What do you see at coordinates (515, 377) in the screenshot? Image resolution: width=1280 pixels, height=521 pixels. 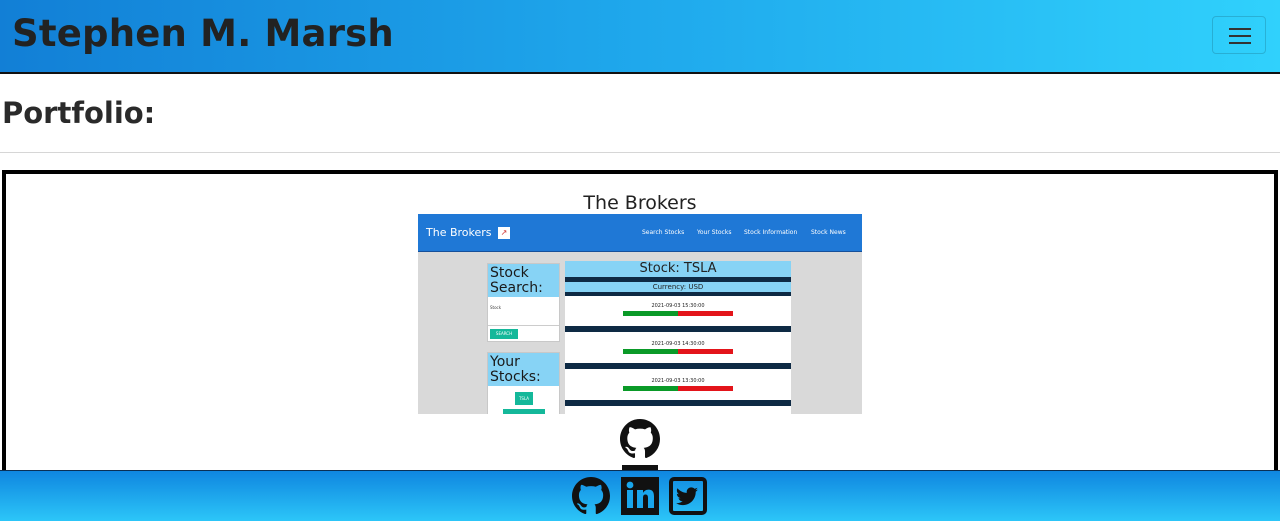 I see `stocks-card-title-2: Stocks:` at bounding box center [515, 377].